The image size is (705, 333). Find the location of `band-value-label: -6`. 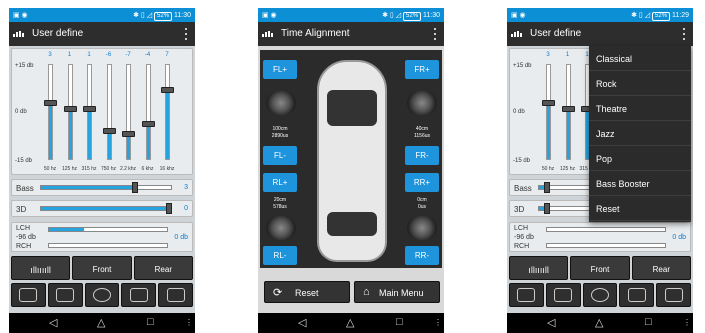

band-value-label: -6 is located at coordinates (108, 55).